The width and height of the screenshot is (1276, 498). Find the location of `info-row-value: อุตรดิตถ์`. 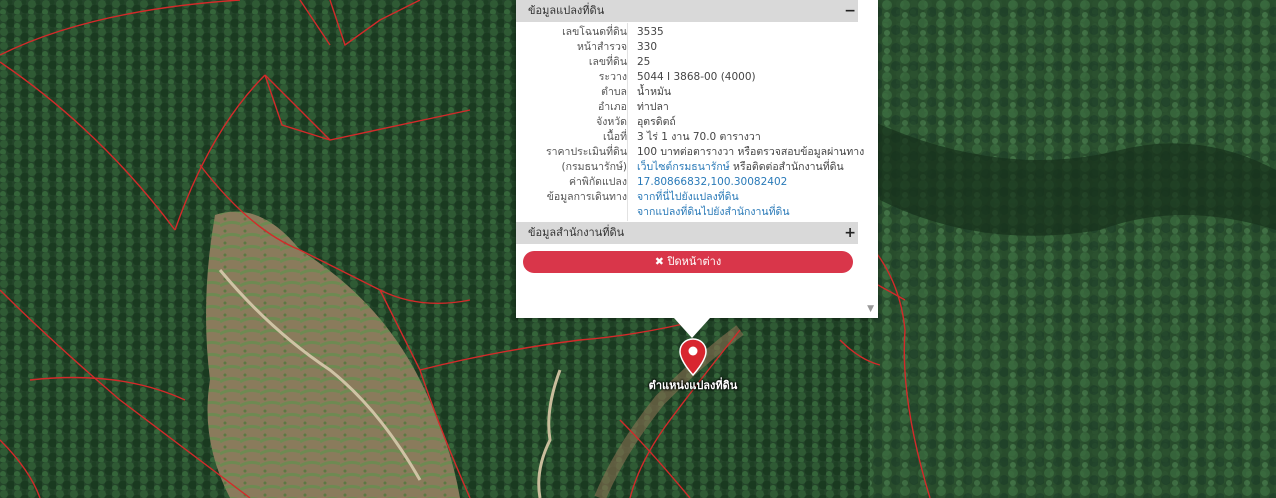

info-row-value: อุตรดิตถ์ is located at coordinates (656, 122).